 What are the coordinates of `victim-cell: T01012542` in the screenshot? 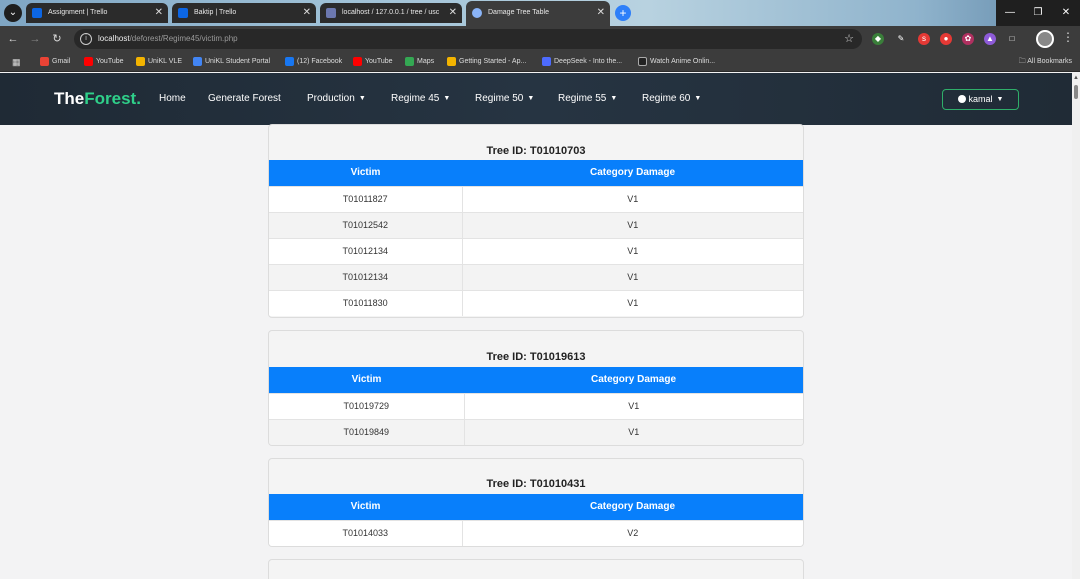 It's located at (366, 224).